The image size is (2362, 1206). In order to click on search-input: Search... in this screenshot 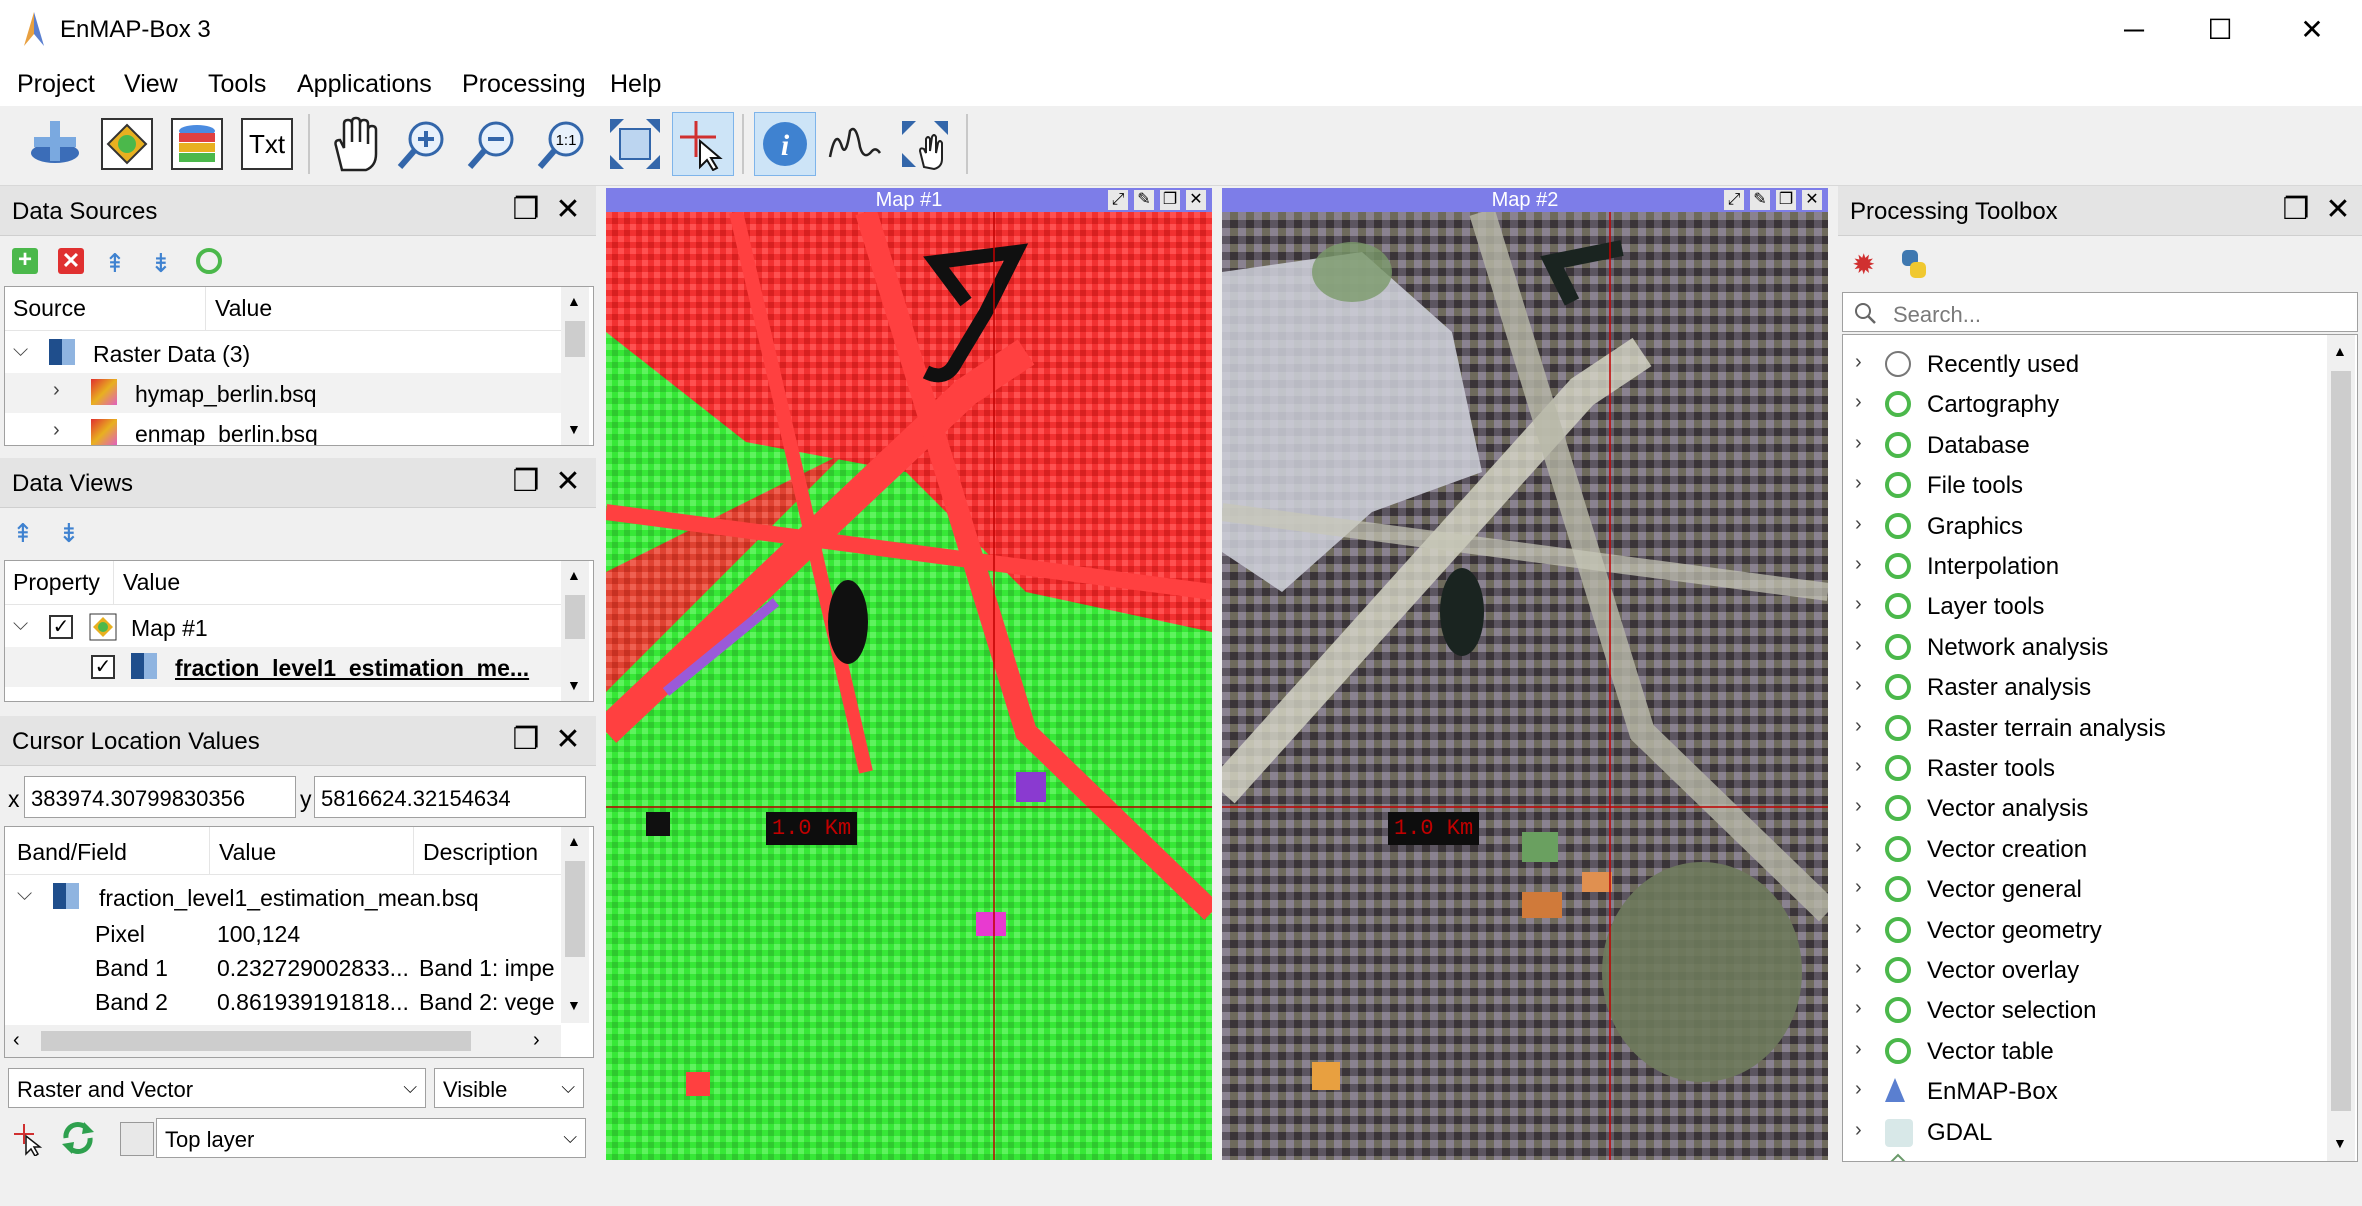, I will do `click(2100, 312)`.